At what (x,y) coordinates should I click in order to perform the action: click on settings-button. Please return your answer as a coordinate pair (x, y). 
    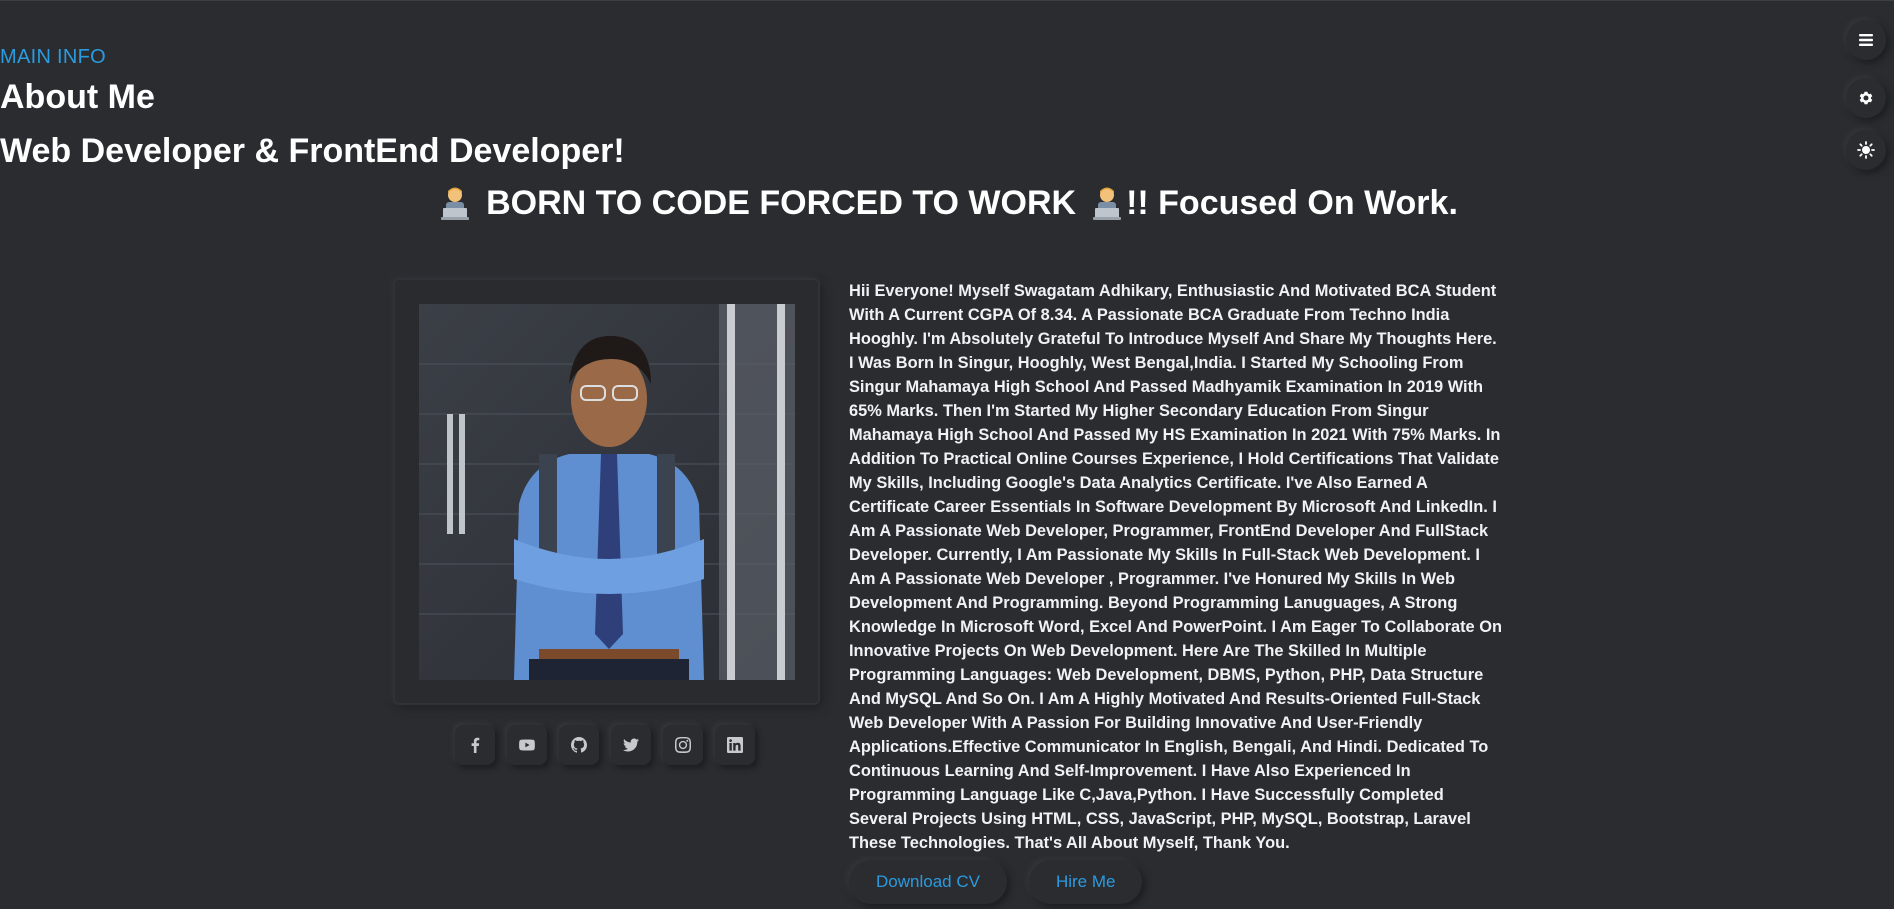
    Looking at the image, I should click on (1866, 98).